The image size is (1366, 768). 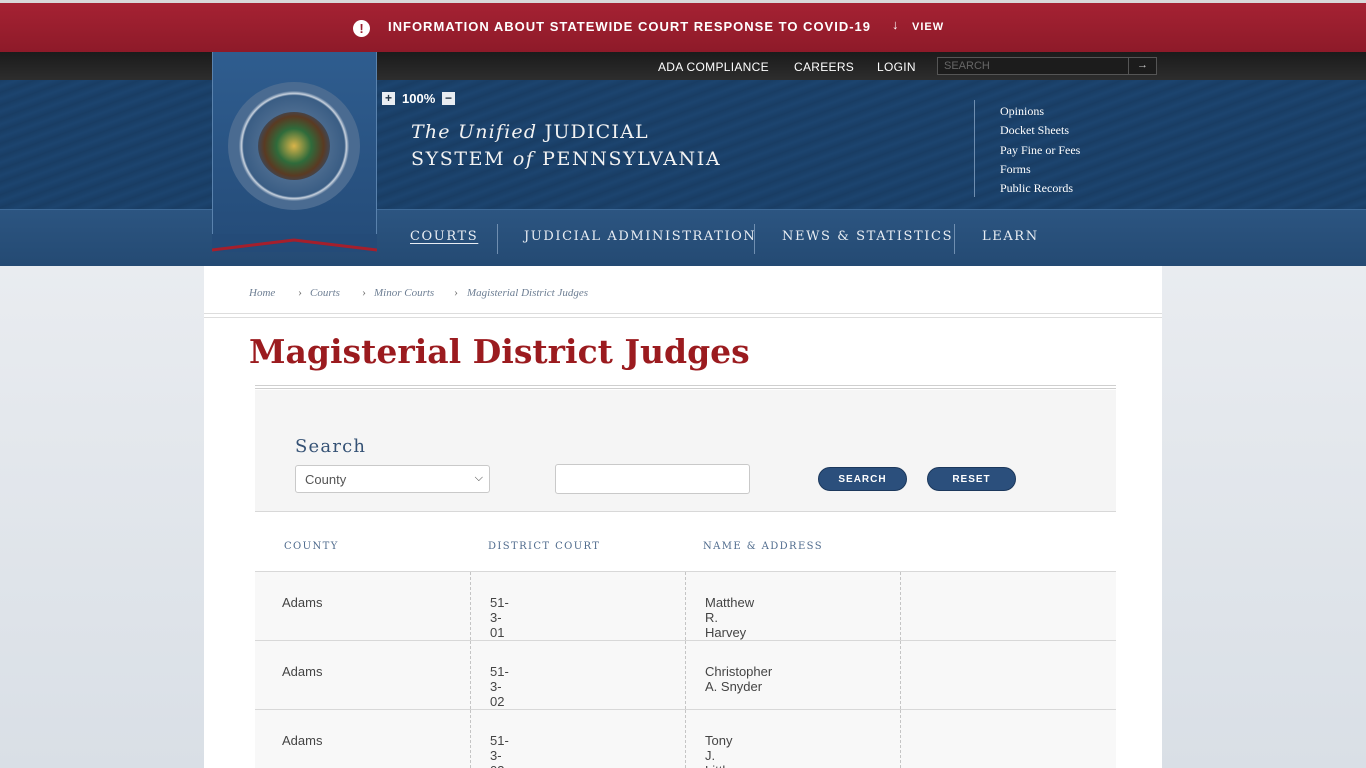 What do you see at coordinates (652, 479) in the screenshot?
I see `search-text-input` at bounding box center [652, 479].